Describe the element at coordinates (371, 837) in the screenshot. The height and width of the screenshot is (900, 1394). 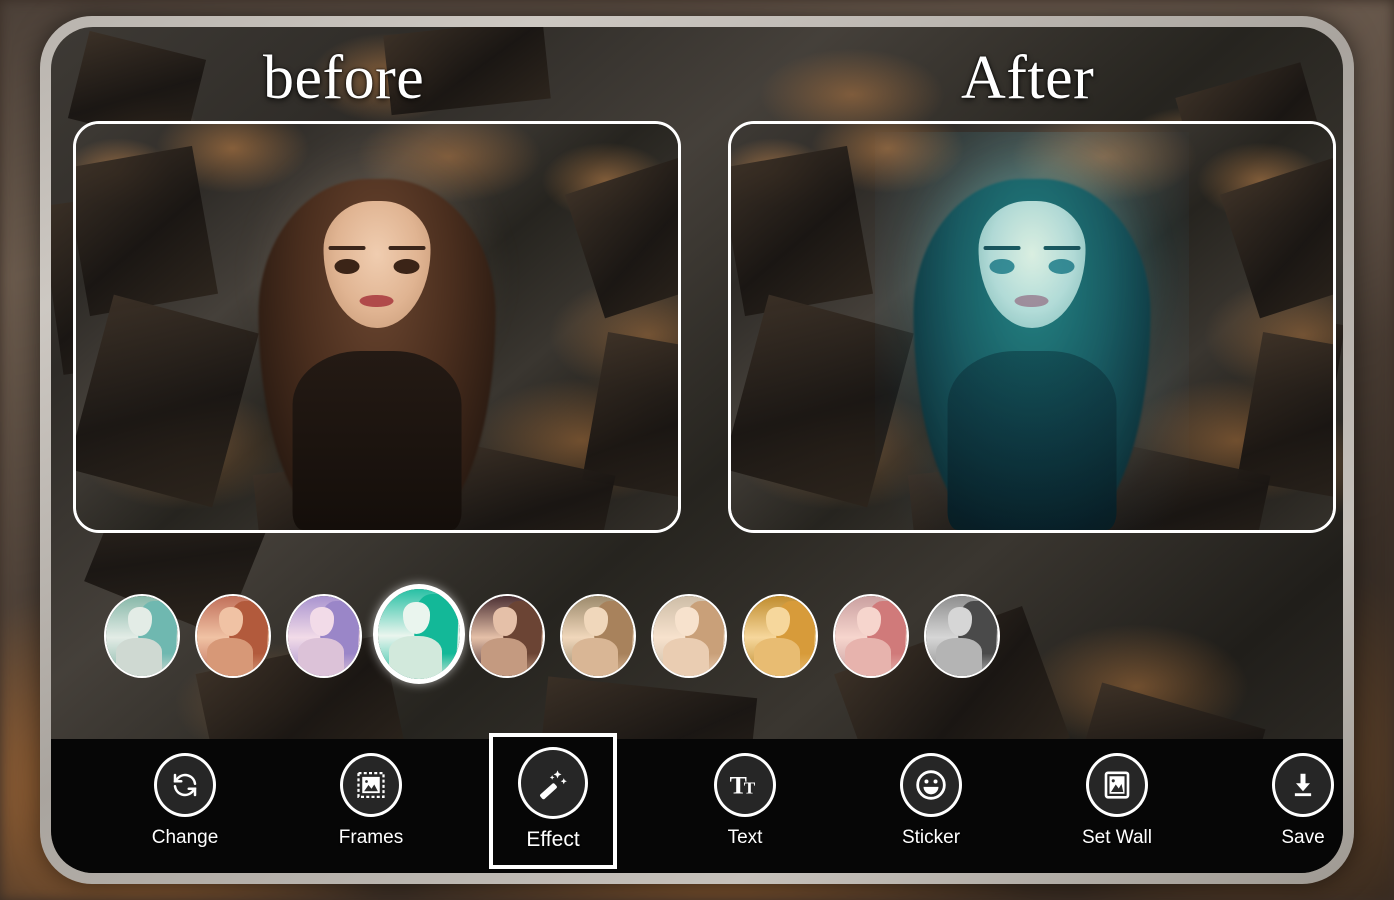
I see `toolbar-button-label: Frames` at that location.